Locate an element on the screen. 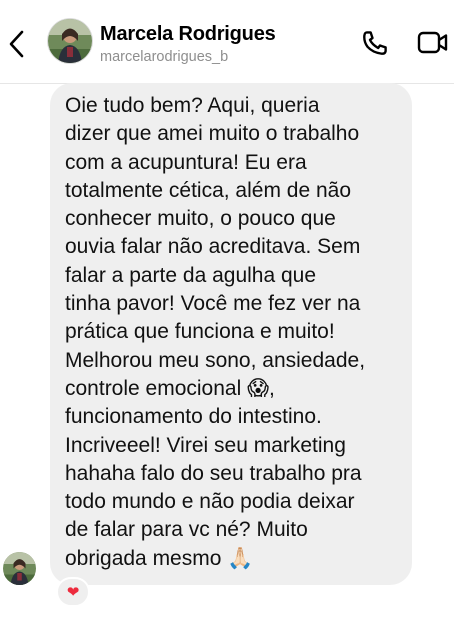 The width and height of the screenshot is (454, 628). video-camera-icon is located at coordinates (432, 42).